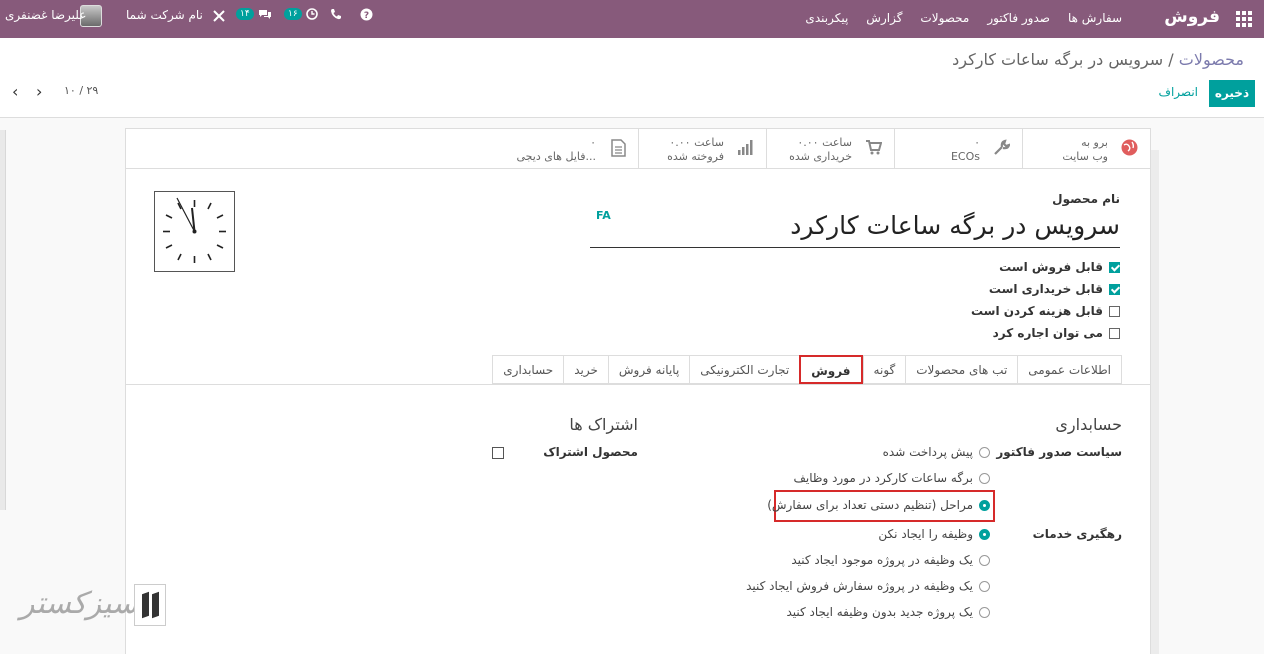 Image resolution: width=1264 pixels, height=654 pixels. What do you see at coordinates (826, 18) in the screenshot?
I see `menu-item-configuration: پیکربندی` at bounding box center [826, 18].